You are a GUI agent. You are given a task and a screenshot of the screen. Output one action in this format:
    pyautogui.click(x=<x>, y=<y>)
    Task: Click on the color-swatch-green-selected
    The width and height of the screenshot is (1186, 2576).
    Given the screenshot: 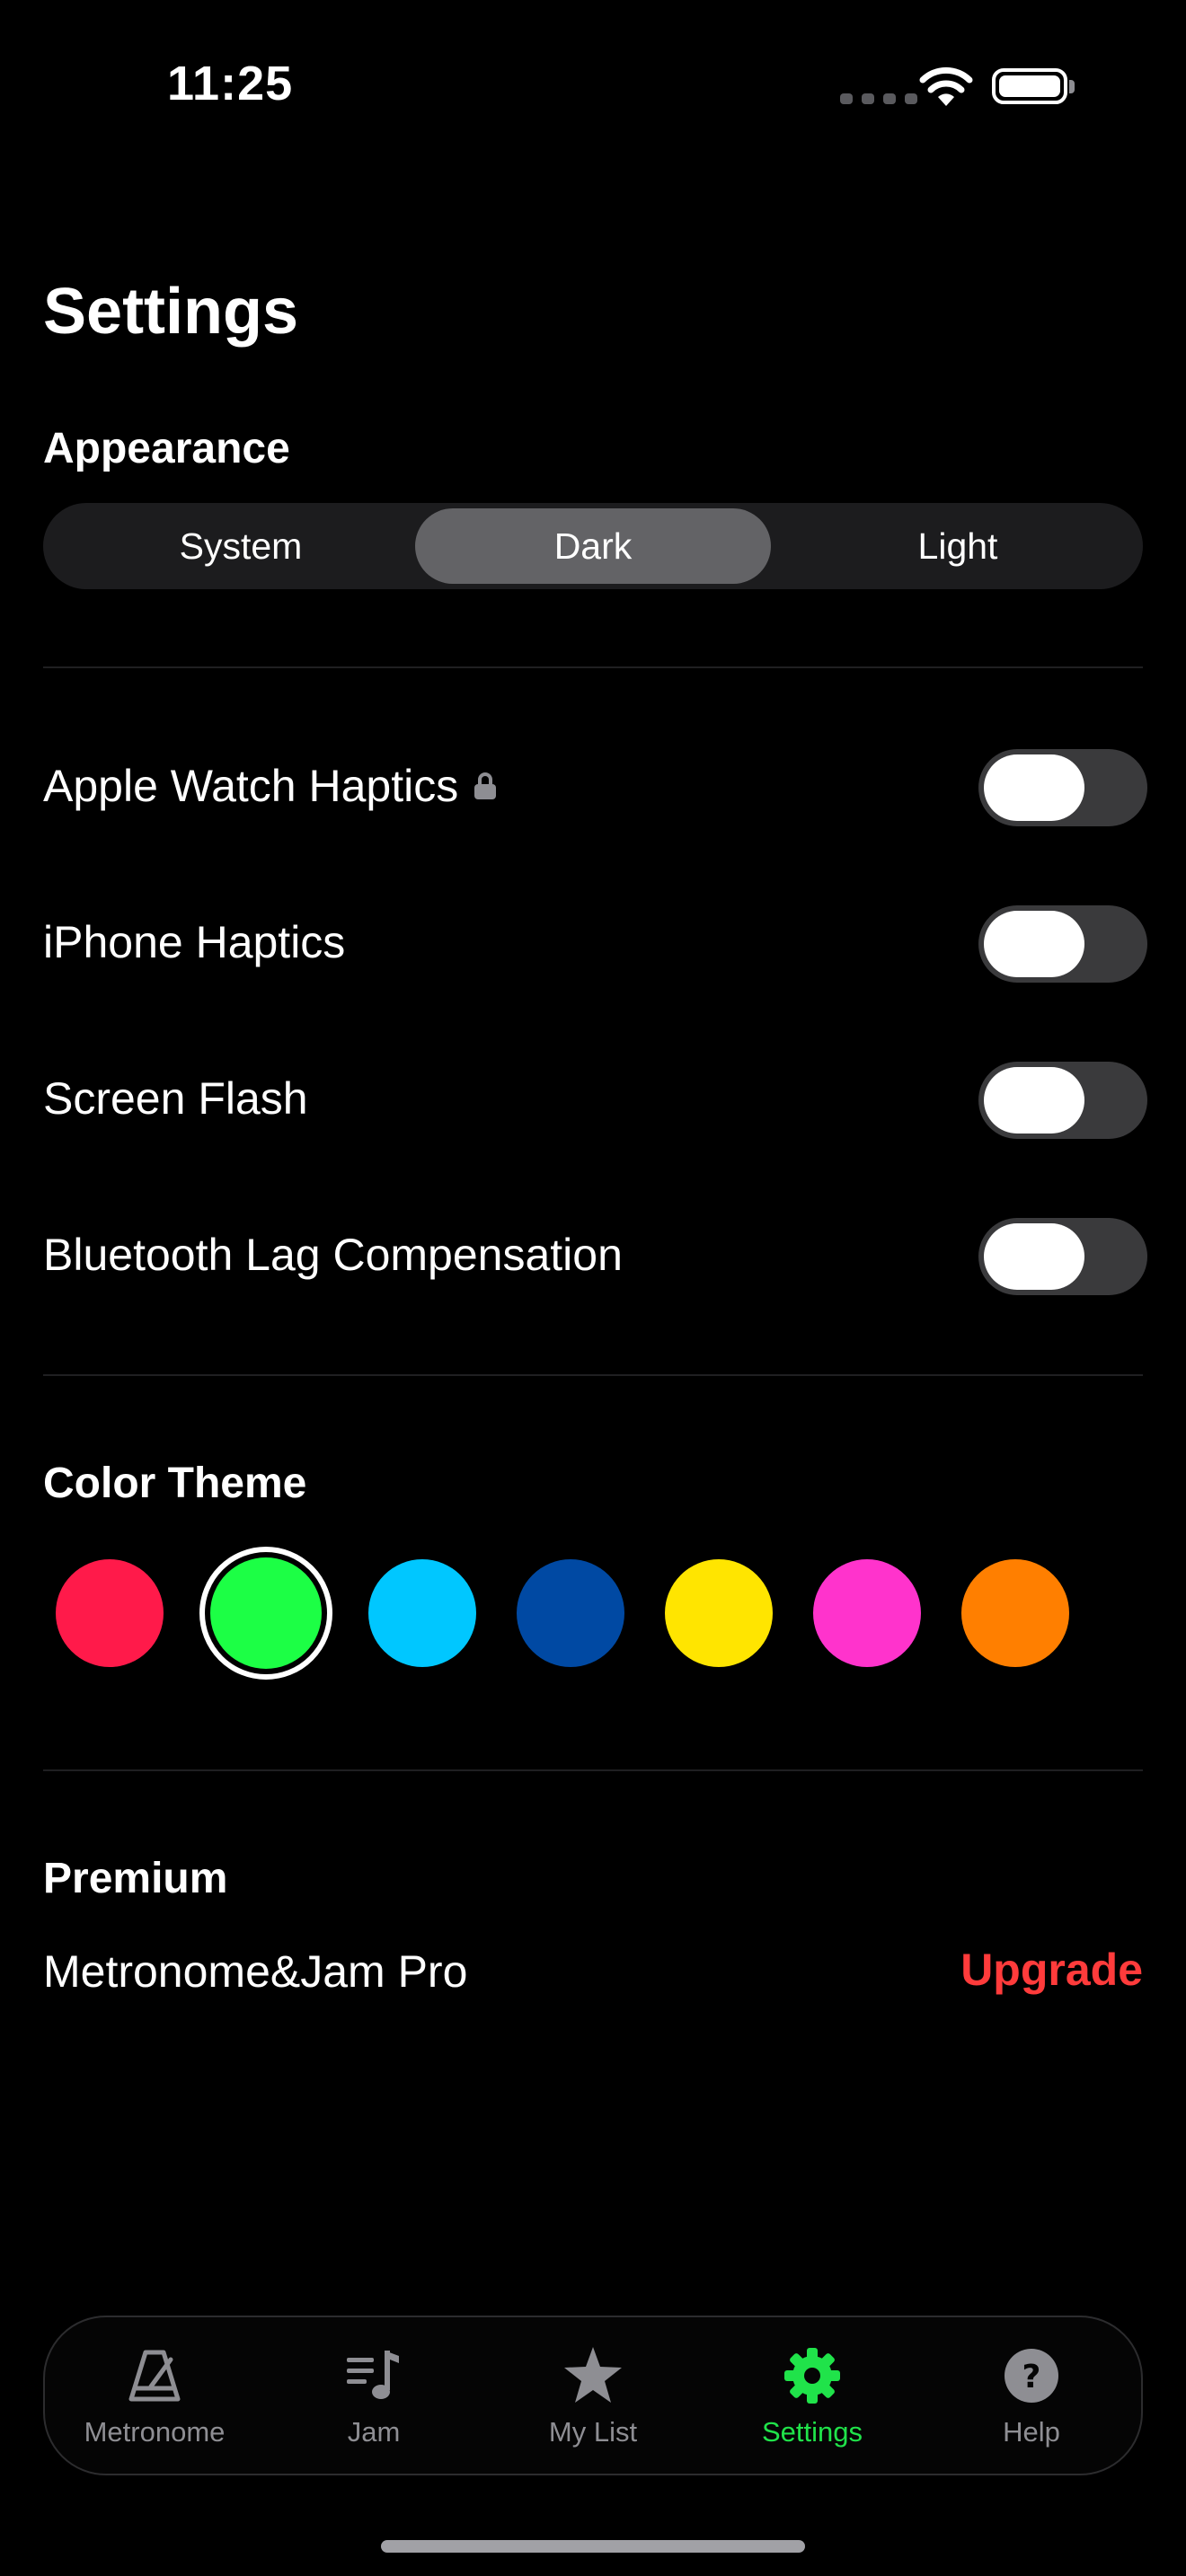 What is the action you would take?
    pyautogui.click(x=265, y=1613)
    